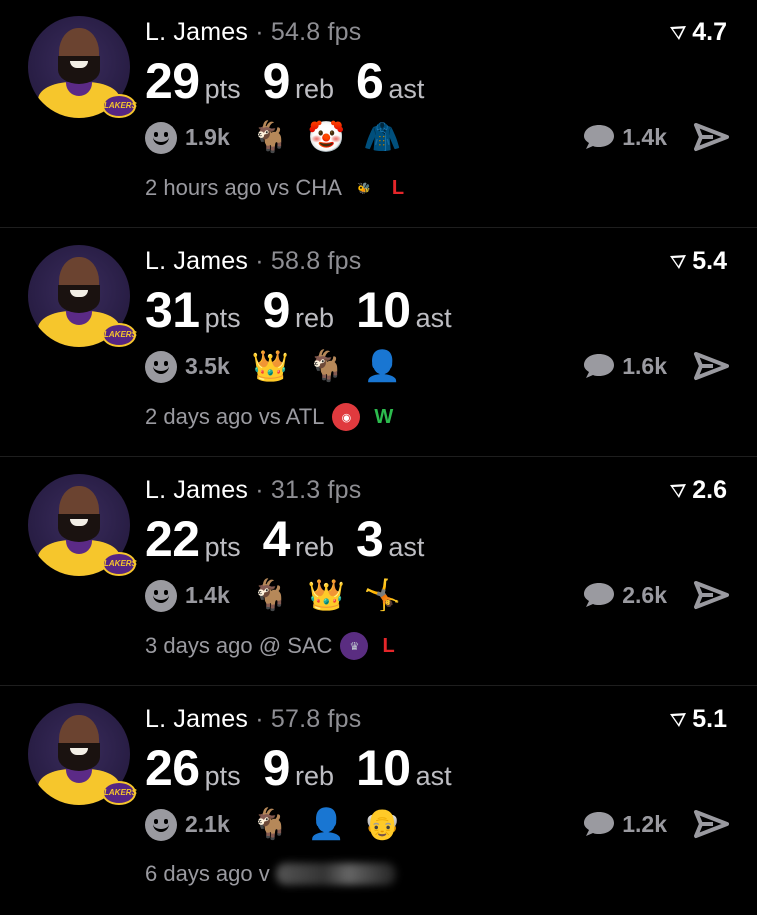  I want to click on game-meta: 3 days ago @ SAC ♛ L, so click(270, 646).